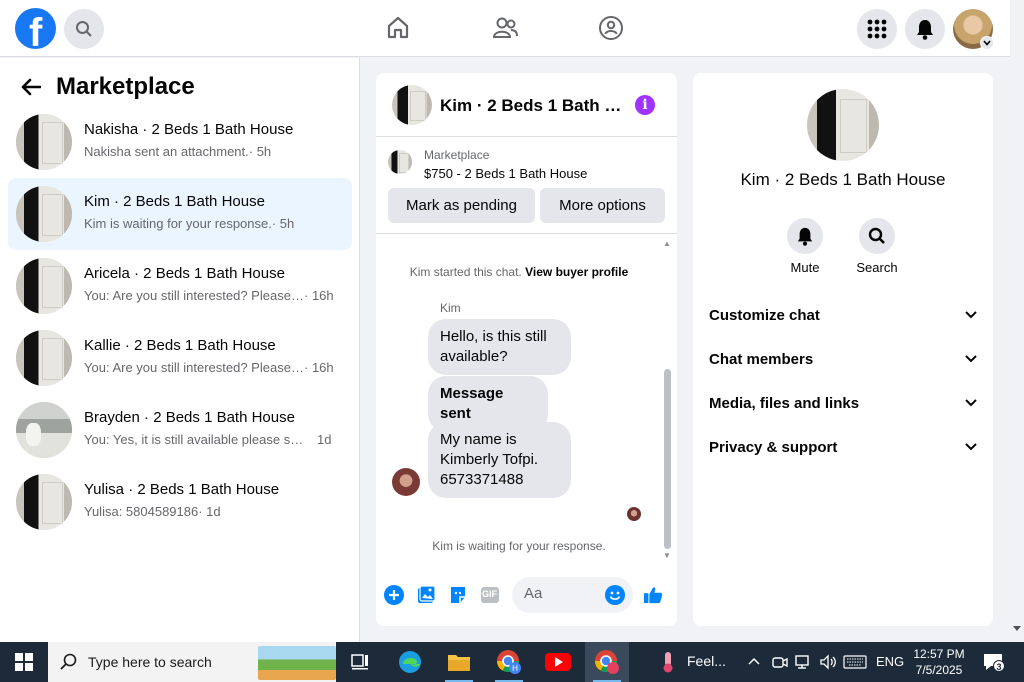 The image size is (1024, 682). Describe the element at coordinates (505, 28) in the screenshot. I see `friends-nav-button` at that location.